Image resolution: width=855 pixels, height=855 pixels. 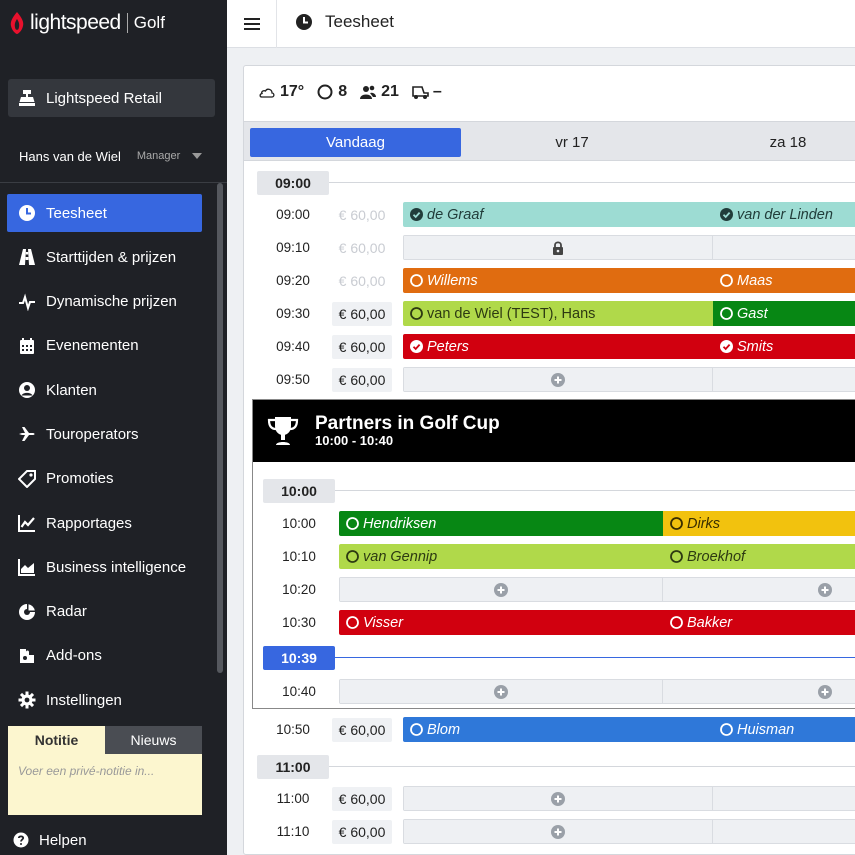 I want to click on radar-icon, so click(x=27, y=611).